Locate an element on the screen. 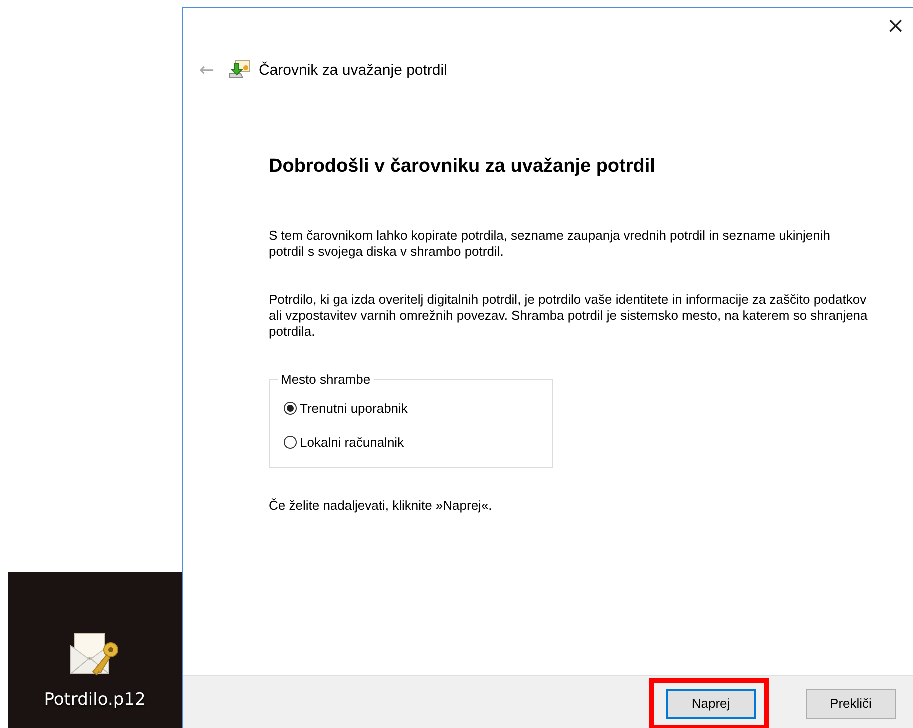 The height and width of the screenshot is (728, 913). radio-option: Lokalni računalnik is located at coordinates (344, 442).